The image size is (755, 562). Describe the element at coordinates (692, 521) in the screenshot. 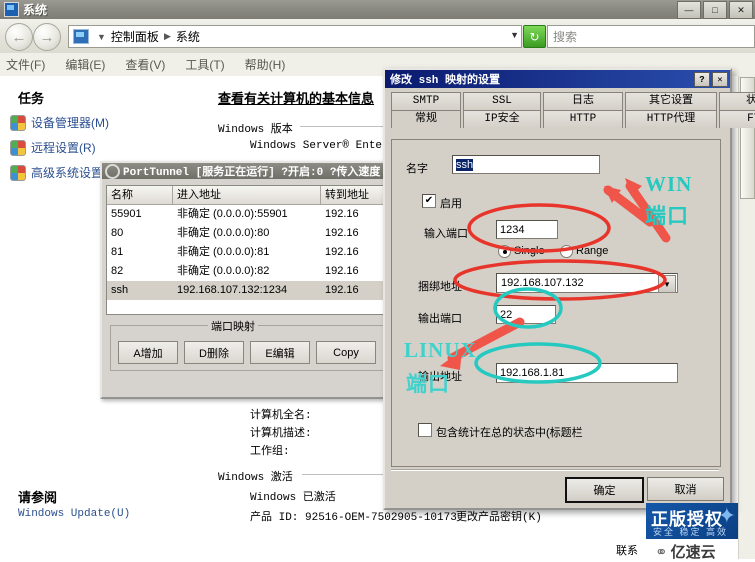

I see `license-badge: ✦ 正版授权 安全 稳定 高效` at that location.